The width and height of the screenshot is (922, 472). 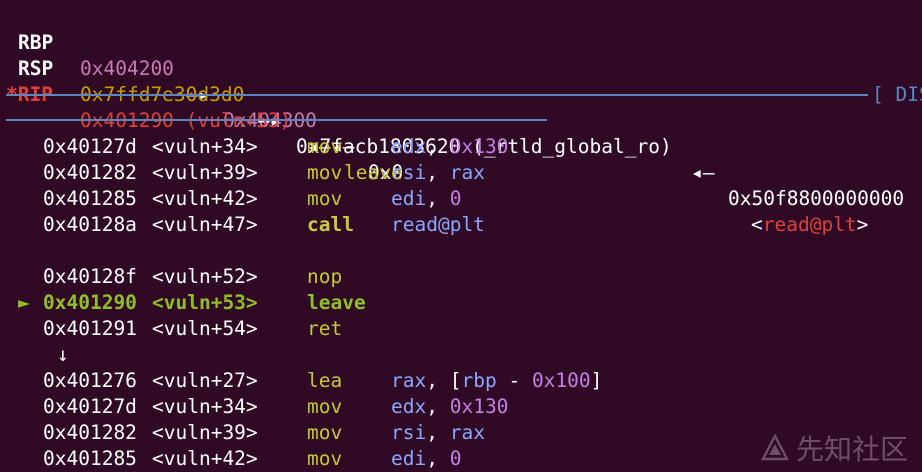 I want to click on instruction-operands: rax, [rbp - 0x100], so click(x=496, y=381).